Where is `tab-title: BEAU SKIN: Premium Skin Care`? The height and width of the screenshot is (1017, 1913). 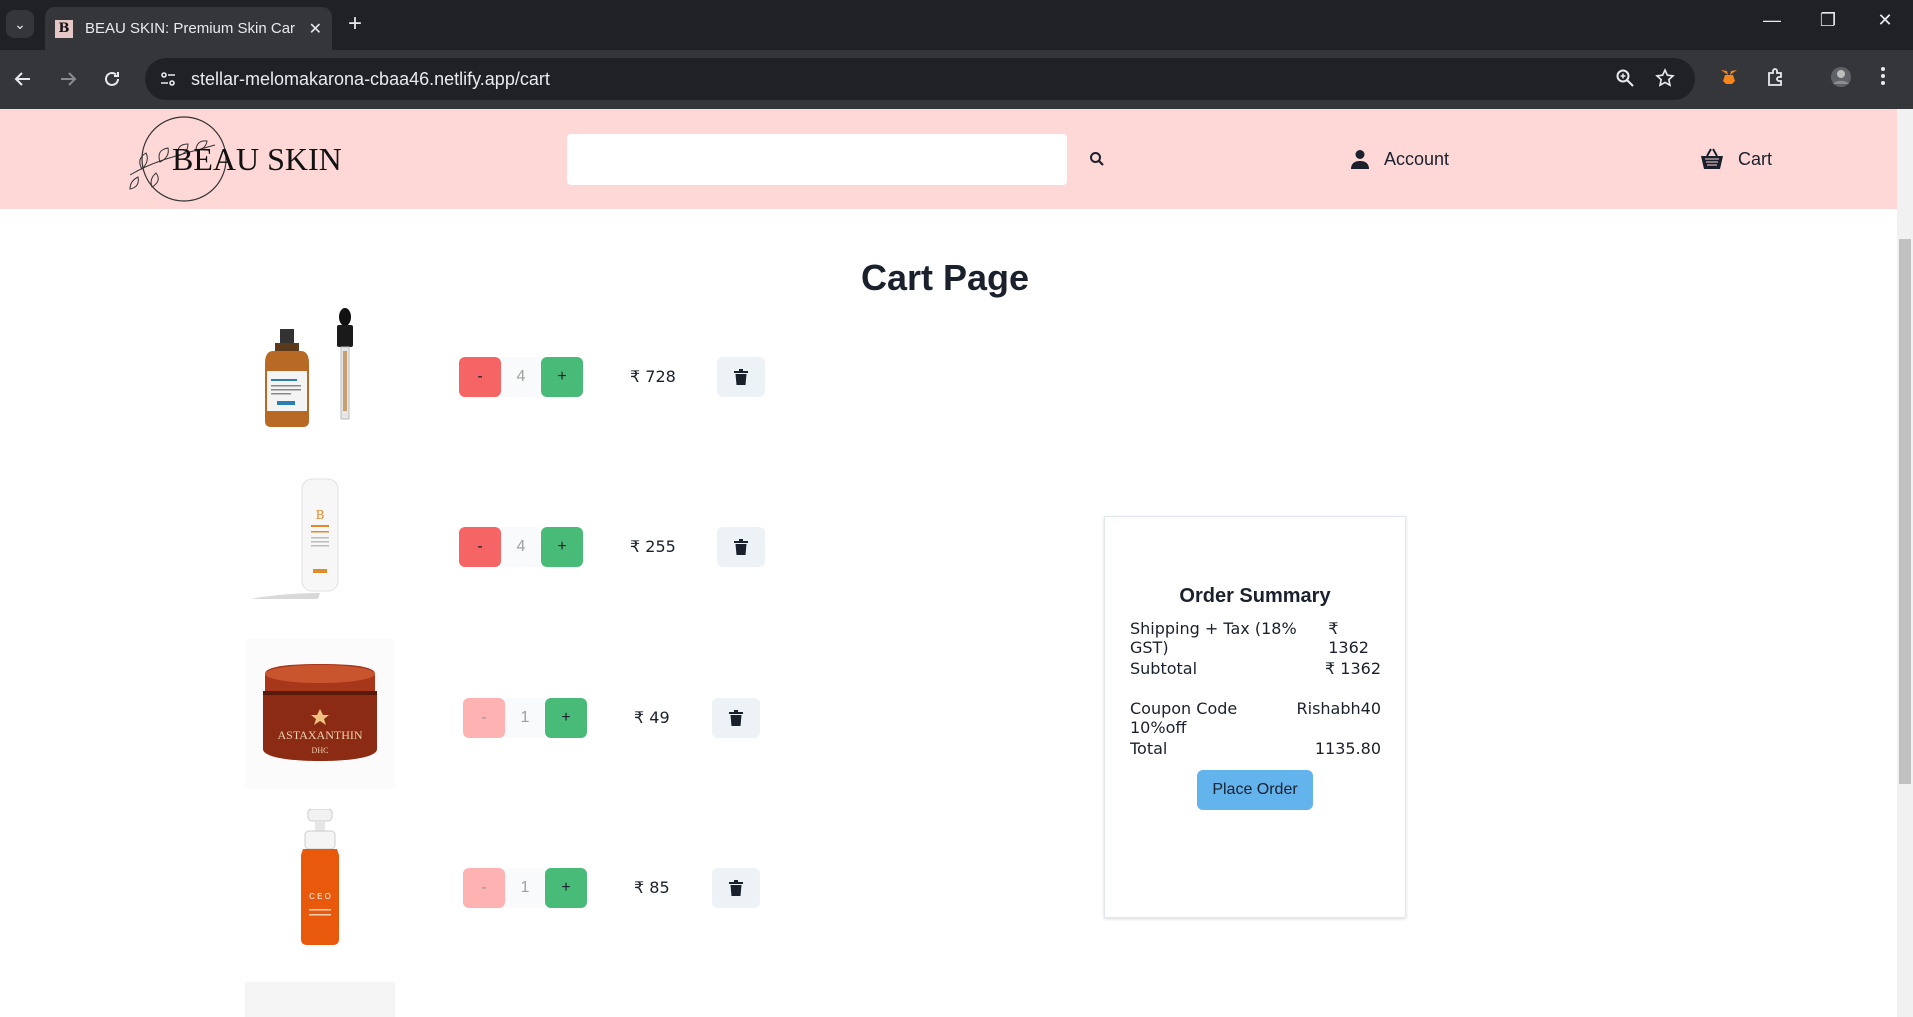 tab-title: BEAU SKIN: Premium Skin Care is located at coordinates (190, 28).